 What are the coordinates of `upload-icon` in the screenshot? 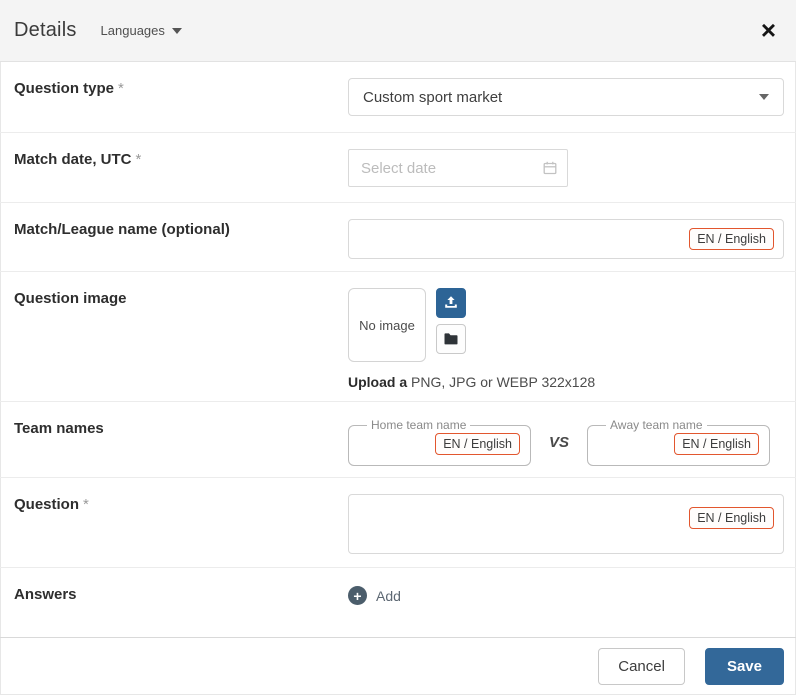 It's located at (451, 302).